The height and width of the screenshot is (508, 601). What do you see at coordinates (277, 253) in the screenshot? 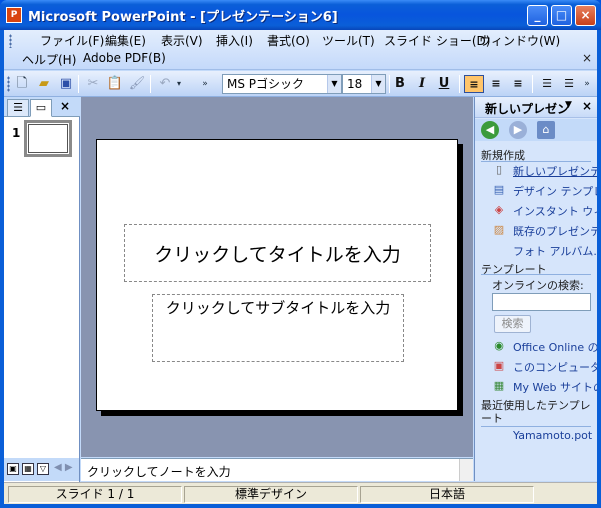
I see `title-placeholder: クリックしてタイトルを入力` at bounding box center [277, 253].